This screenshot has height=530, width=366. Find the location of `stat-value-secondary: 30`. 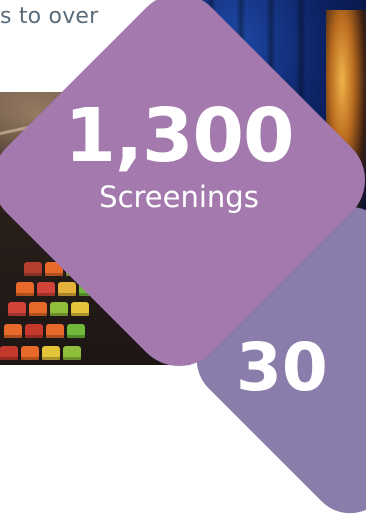

stat-value-secondary: 30 is located at coordinates (282, 367).